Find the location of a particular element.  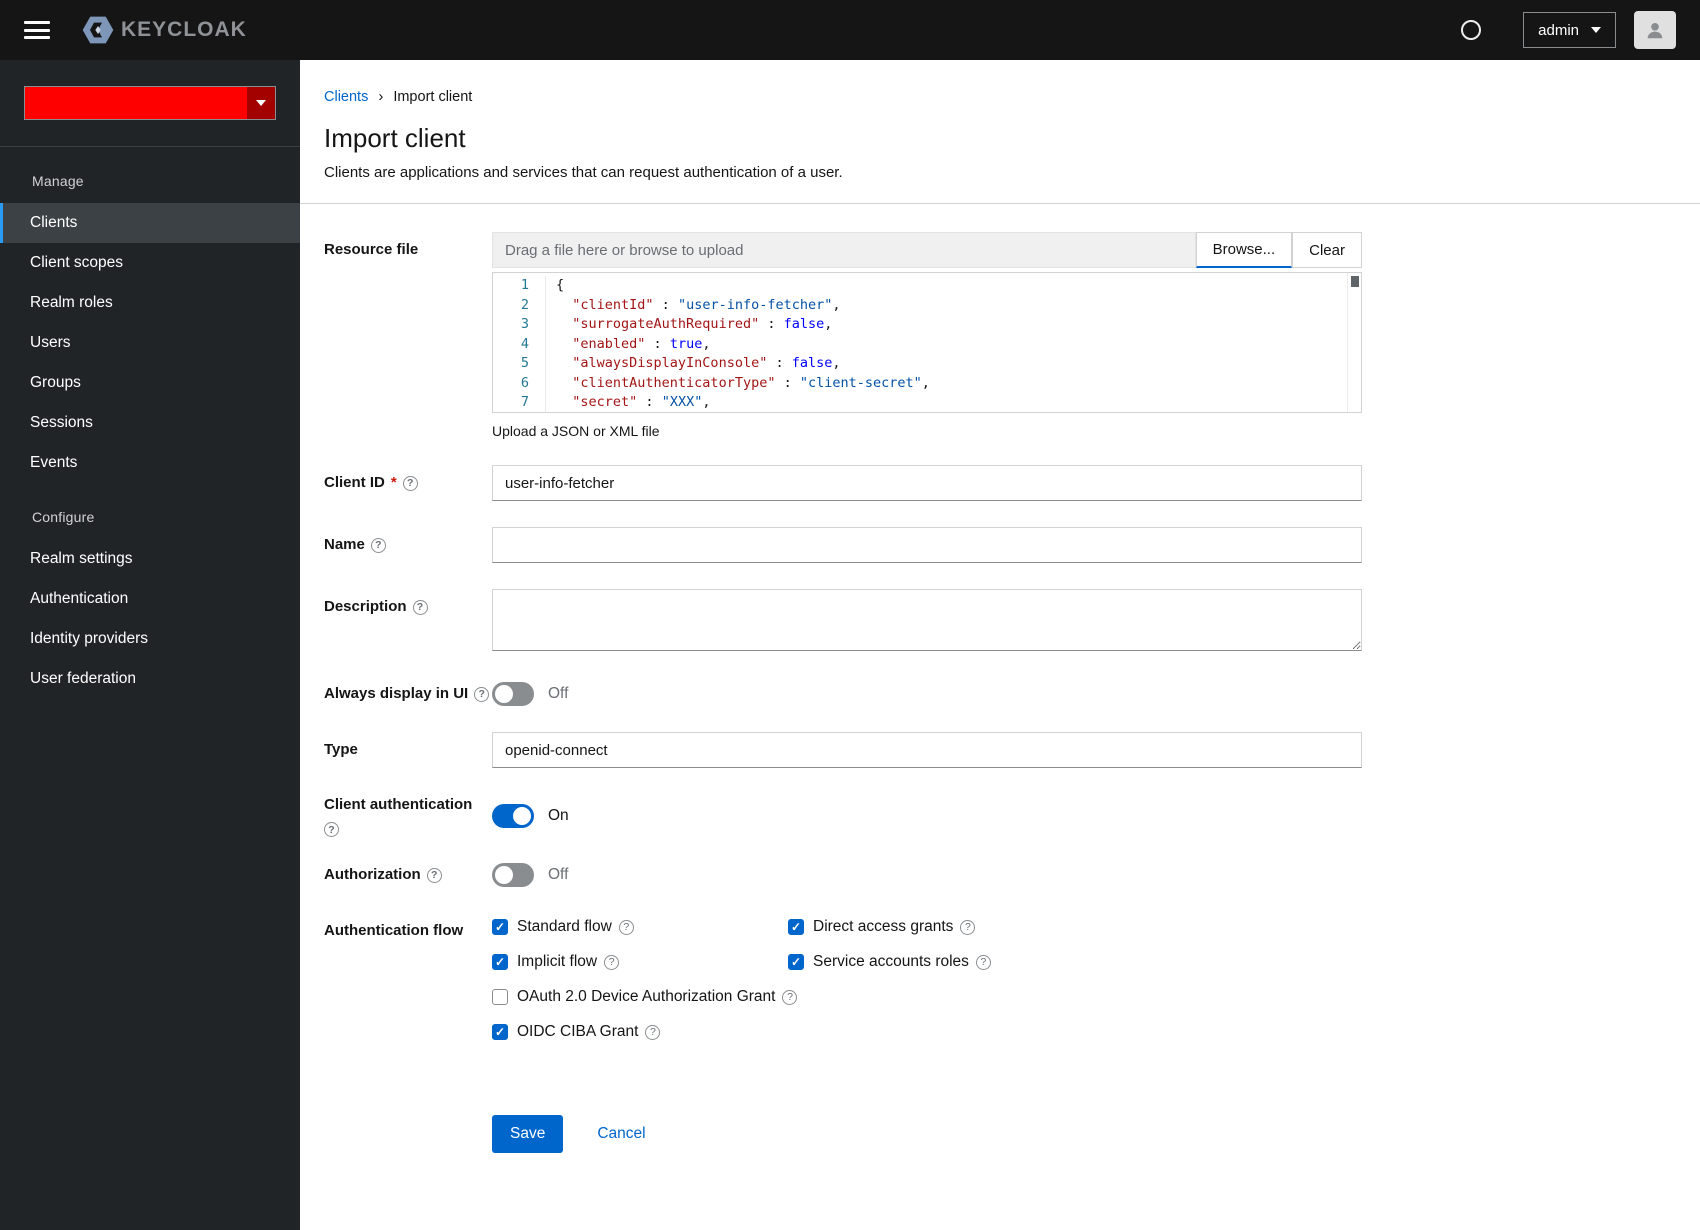

form-actions-row: Save Cancel is located at coordinates (1000, 1110).